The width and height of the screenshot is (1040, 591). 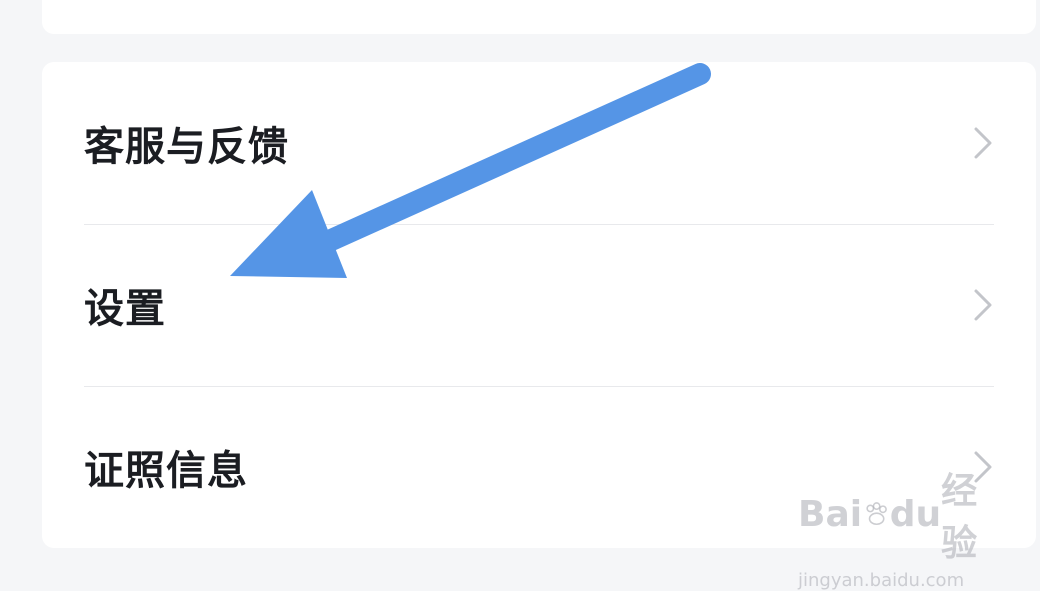 What do you see at coordinates (125, 309) in the screenshot?
I see `menu-item-label: 设置` at bounding box center [125, 309].